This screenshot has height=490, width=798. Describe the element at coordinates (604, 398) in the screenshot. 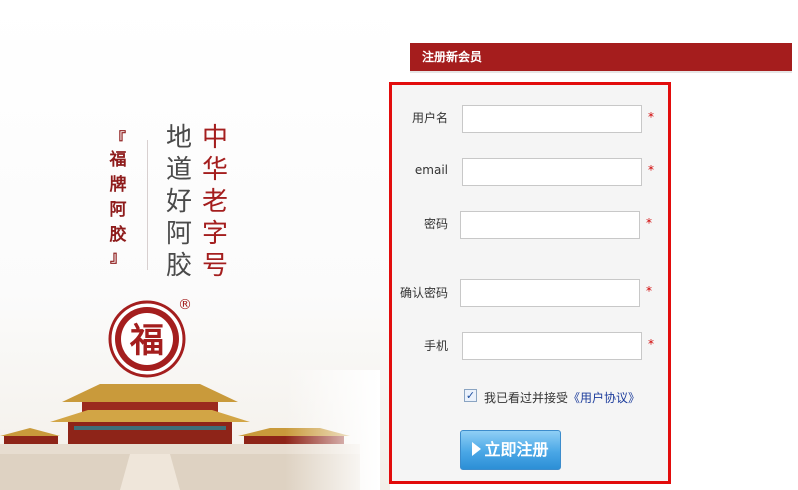

I see `user-agreement-link: 《用户协议》` at that location.